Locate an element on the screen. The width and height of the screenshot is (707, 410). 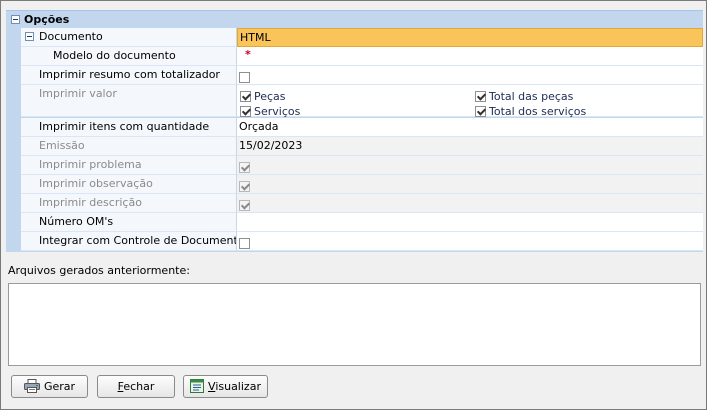
row-modelo: Modelo do documento * is located at coordinates (362, 56).